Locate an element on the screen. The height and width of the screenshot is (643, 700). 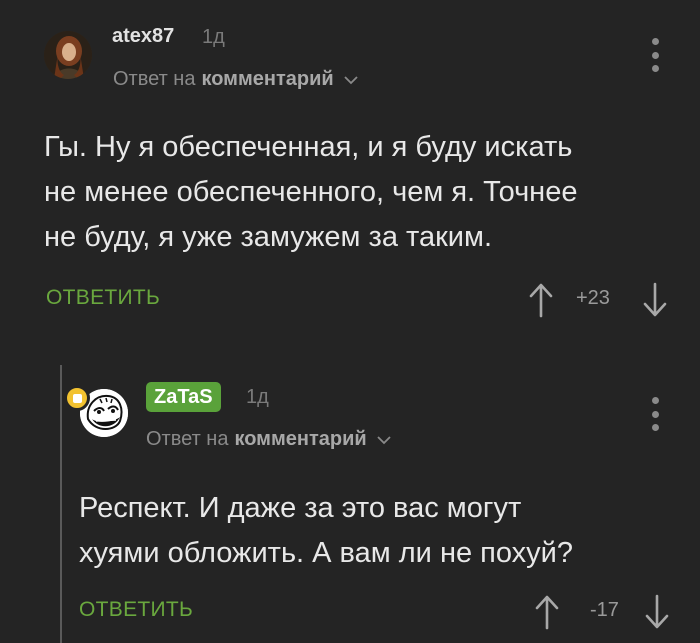
document-badge-icon is located at coordinates (77, 398).